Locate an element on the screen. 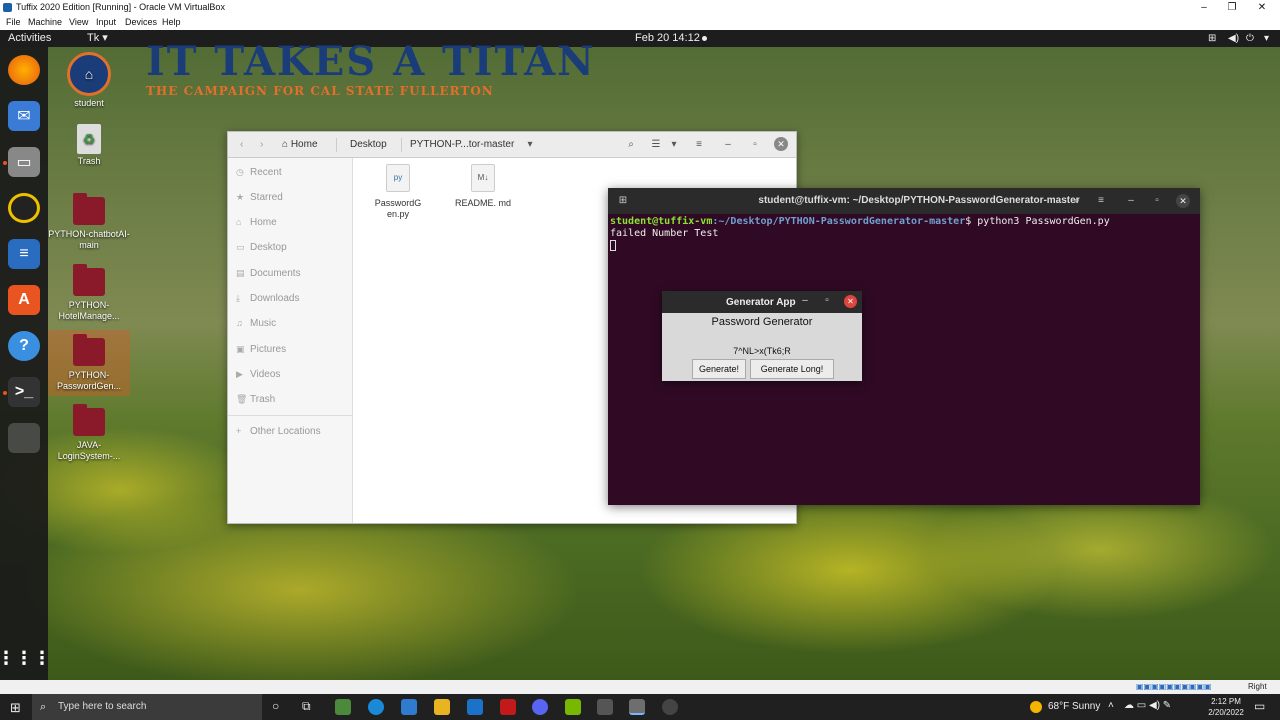  list-view-icon: ☰ is located at coordinates (656, 145).